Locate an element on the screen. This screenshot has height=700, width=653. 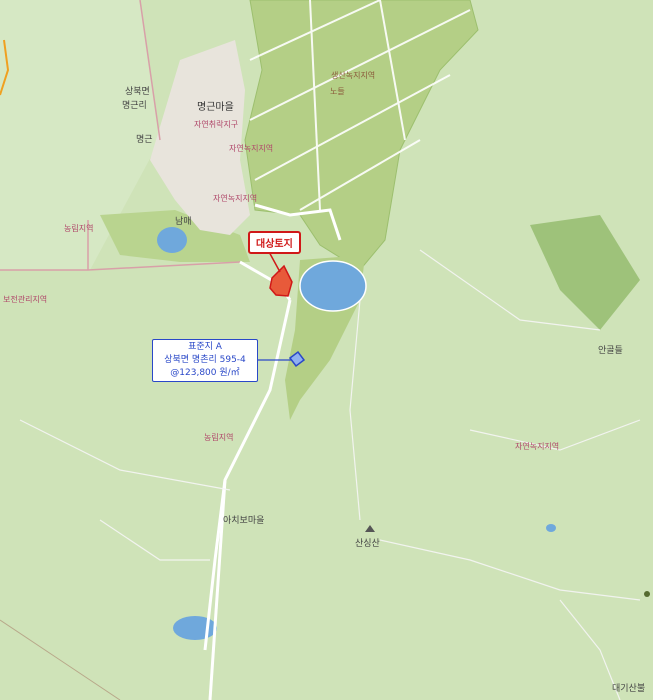
pond-nongdap is located at coordinates (172, 240).